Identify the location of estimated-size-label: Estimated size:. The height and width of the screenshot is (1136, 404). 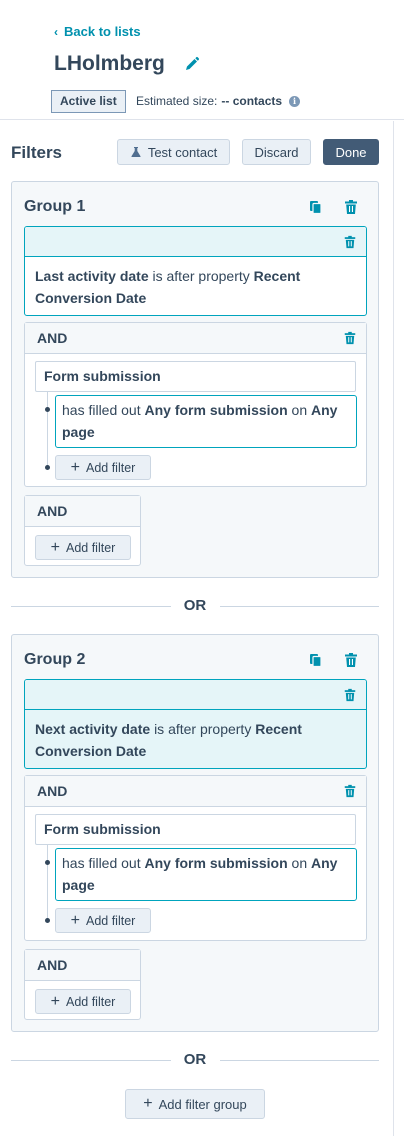
(177, 101).